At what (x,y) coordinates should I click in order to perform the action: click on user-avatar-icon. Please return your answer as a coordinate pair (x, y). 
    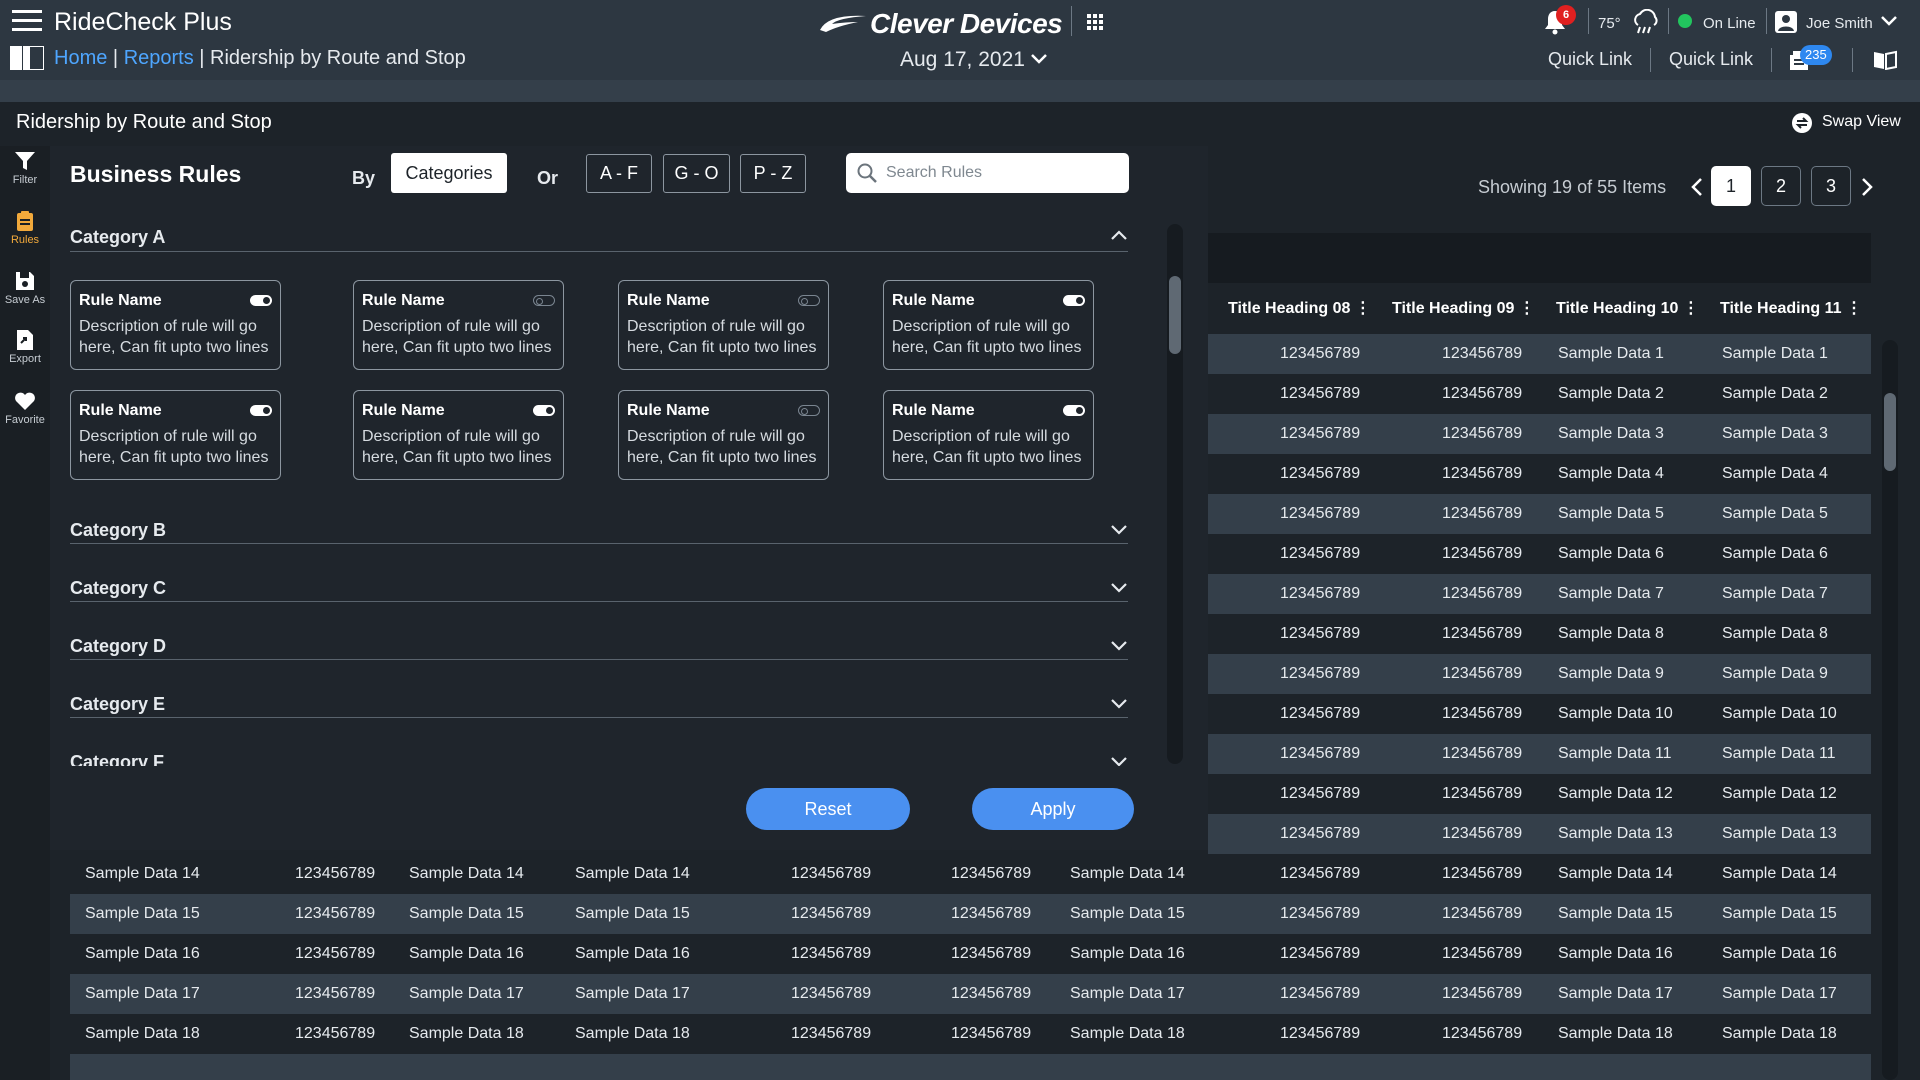
    Looking at the image, I should click on (1786, 22).